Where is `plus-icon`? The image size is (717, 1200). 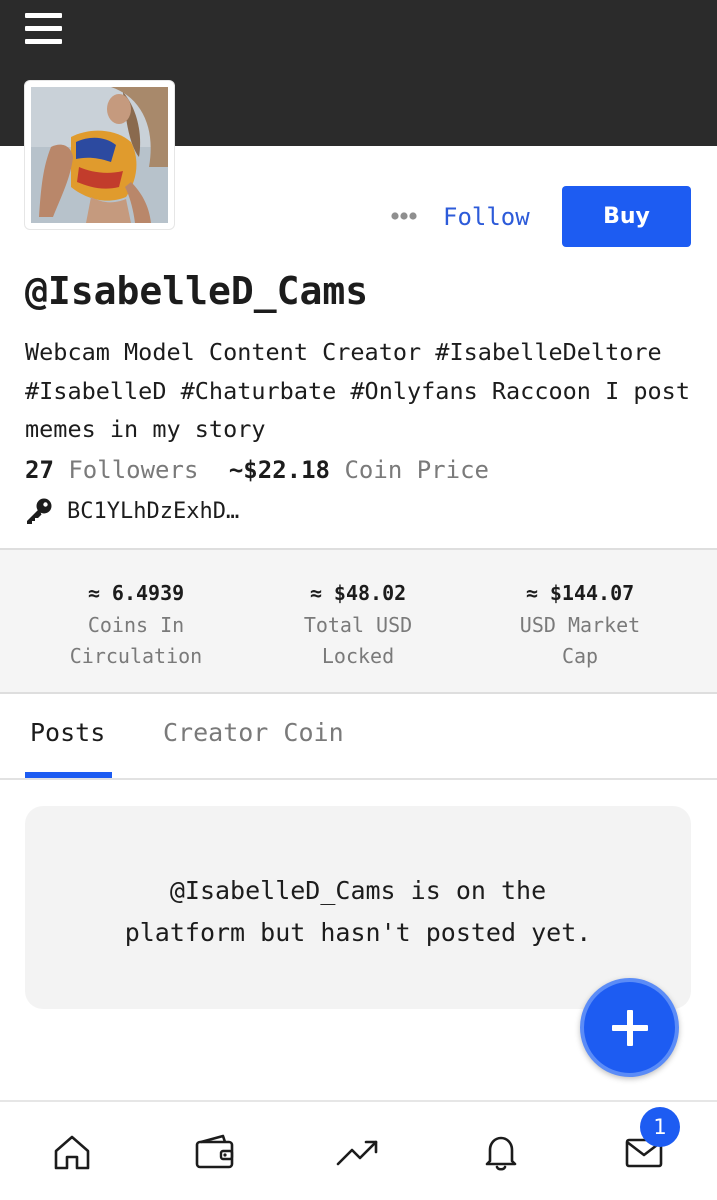 plus-icon is located at coordinates (629, 1027).